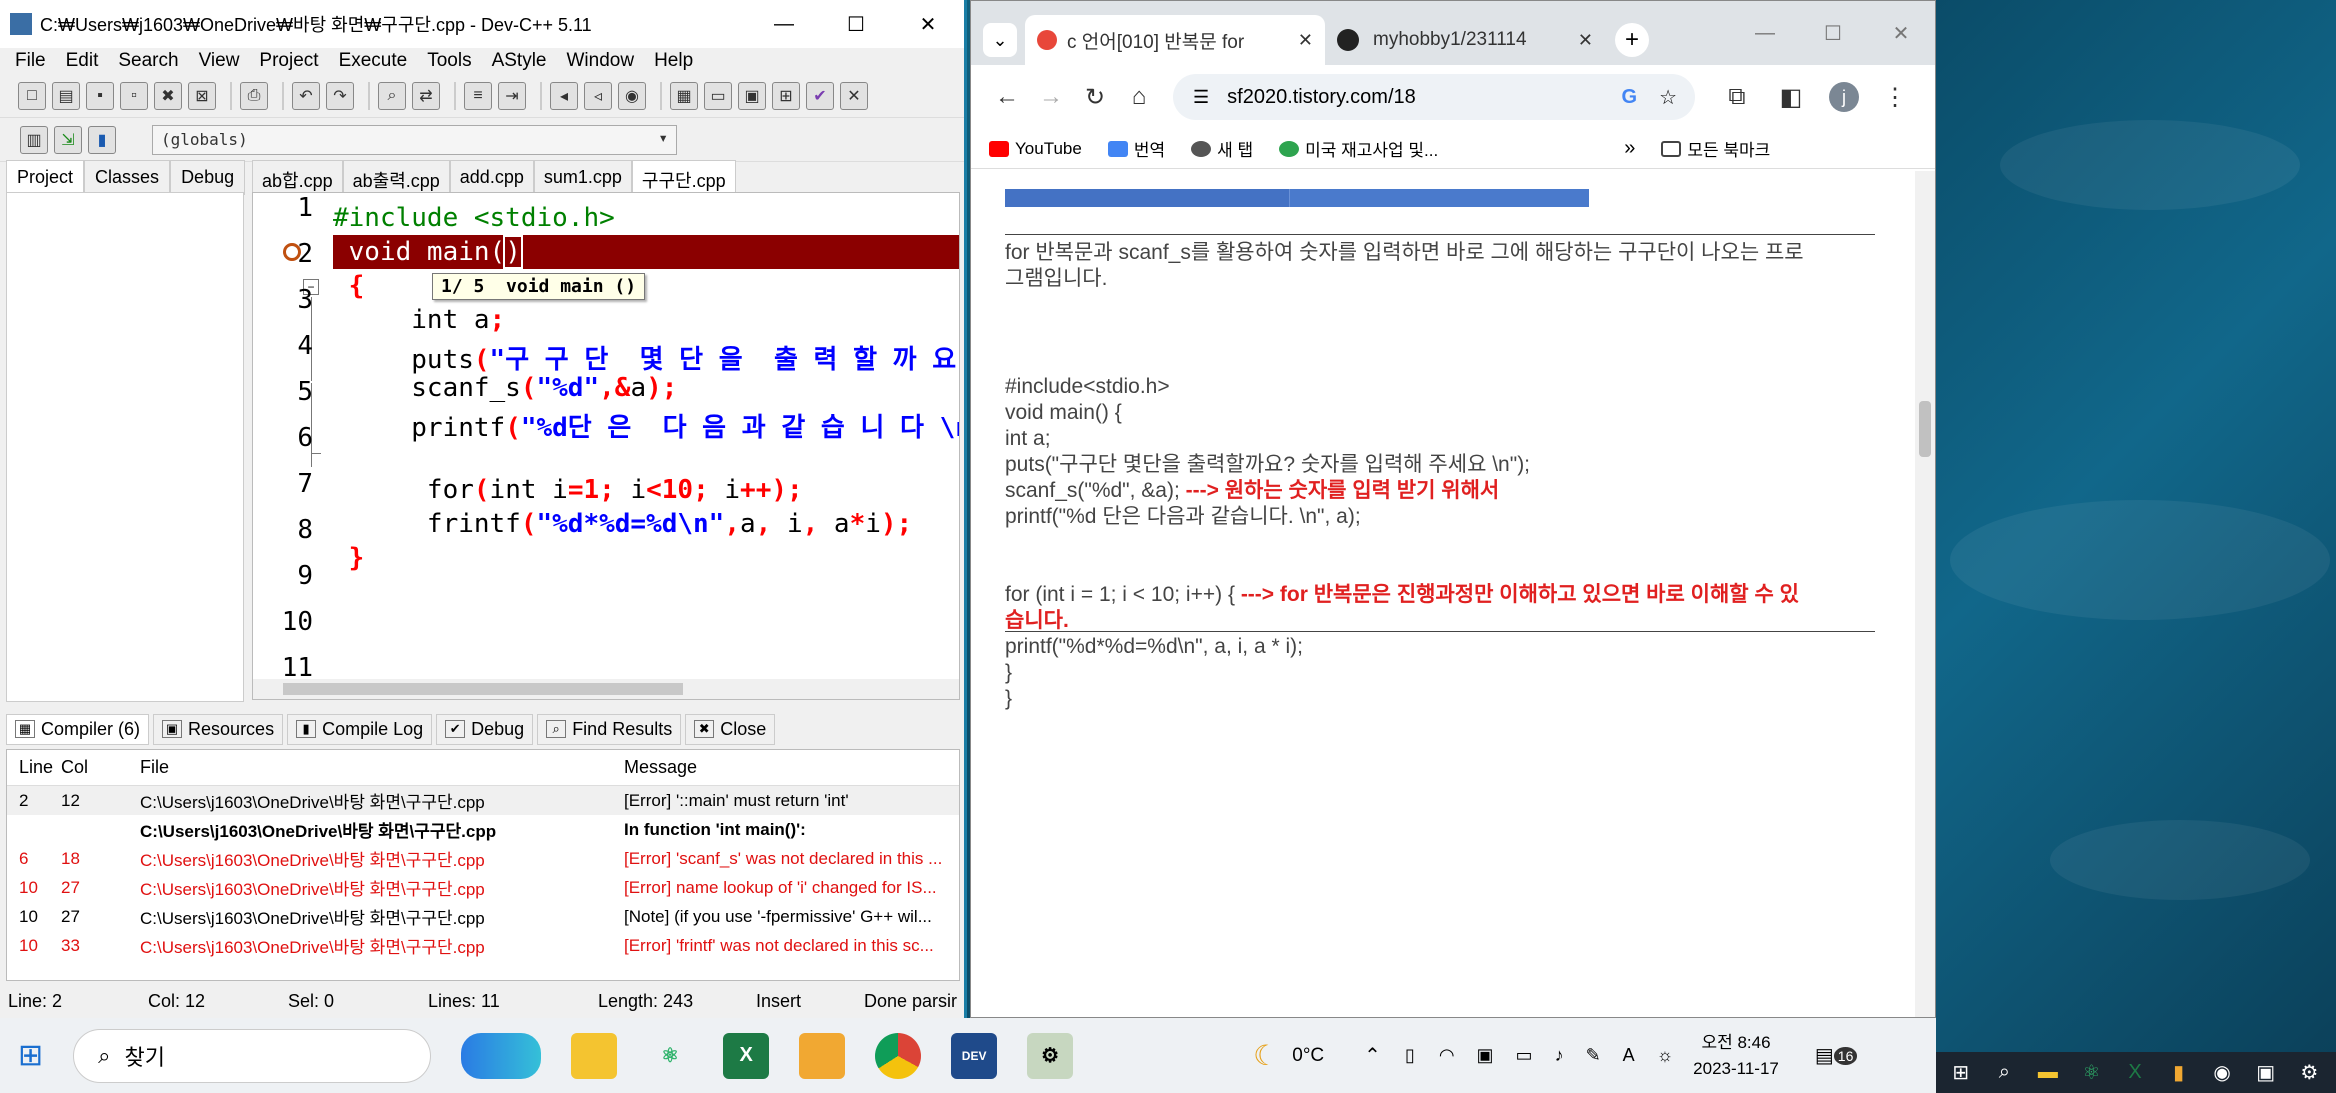  What do you see at coordinates (1765, 33) in the screenshot?
I see `minimize-button: —` at bounding box center [1765, 33].